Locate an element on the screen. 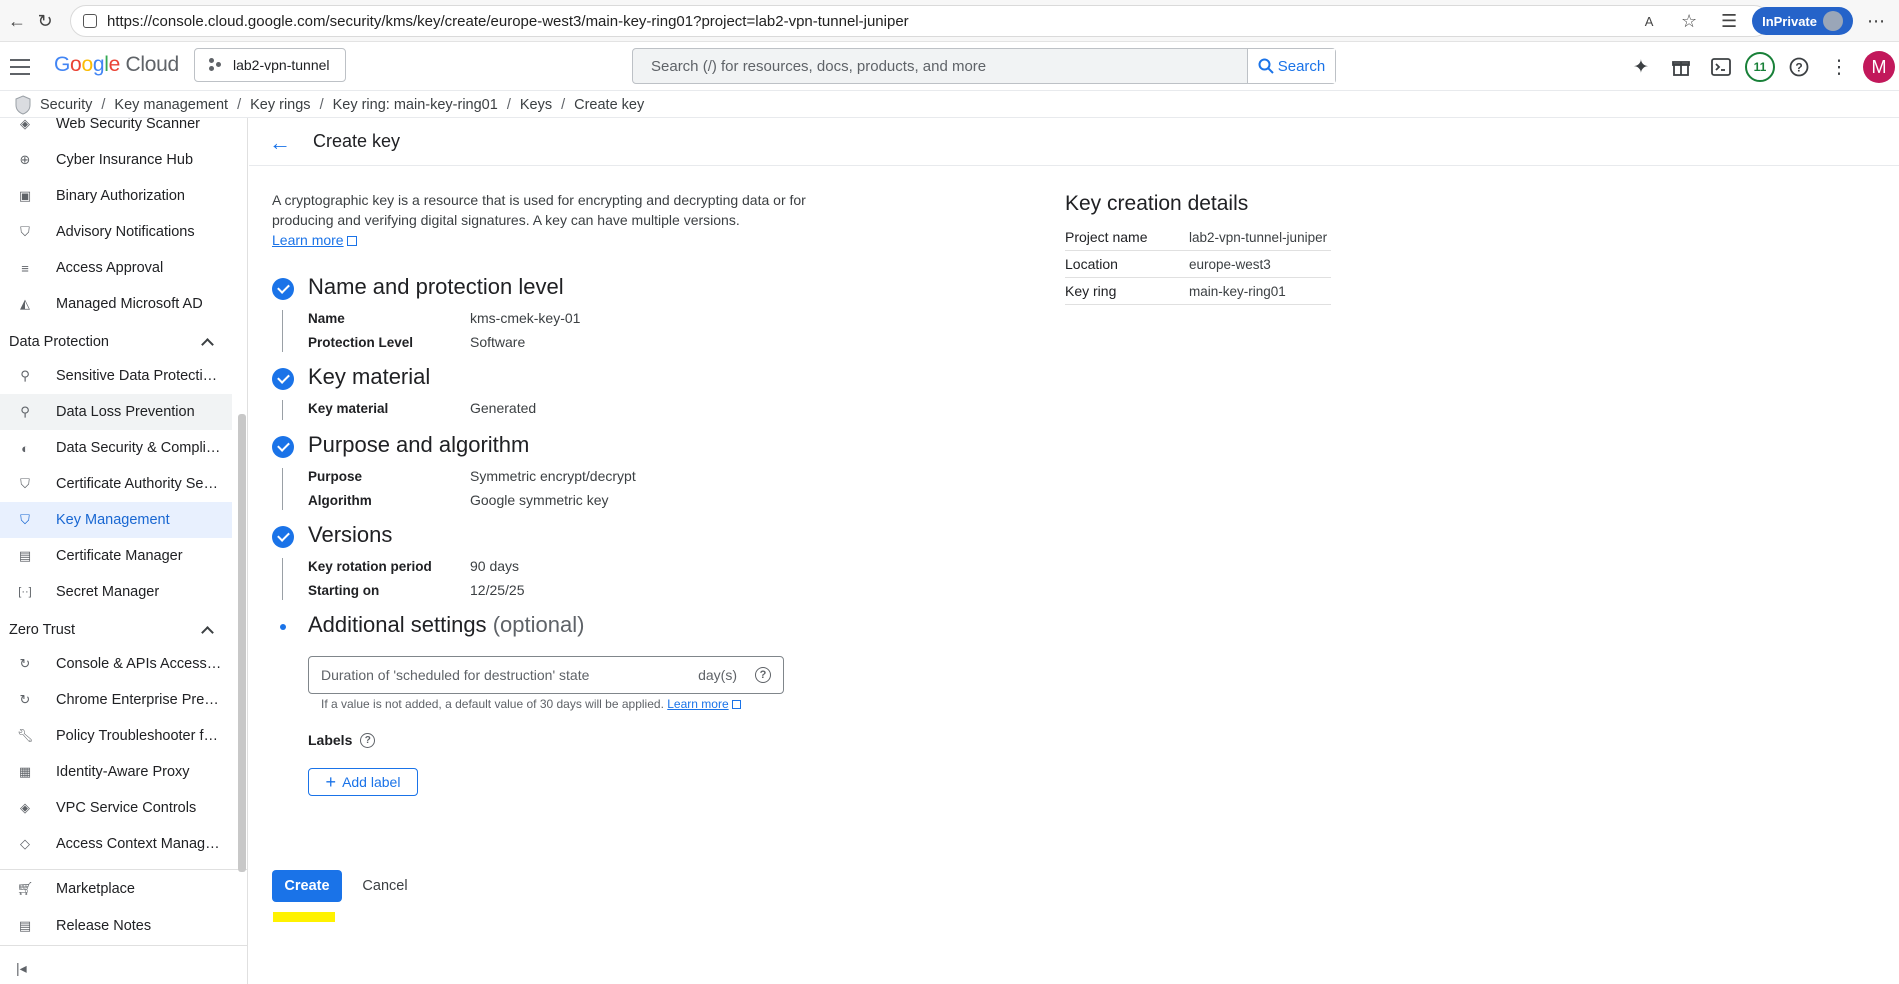 The height and width of the screenshot is (984, 1899). sidebar-item-label: Identity-Aware Proxy is located at coordinates (123, 772).